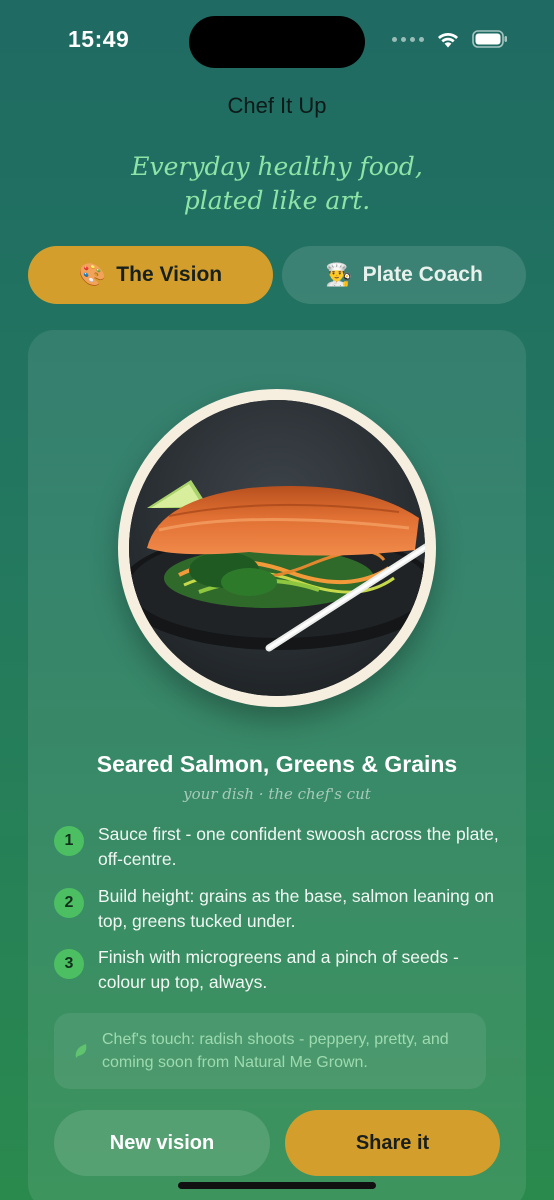  I want to click on chef-icon: 👨‍🍳, so click(339, 274).